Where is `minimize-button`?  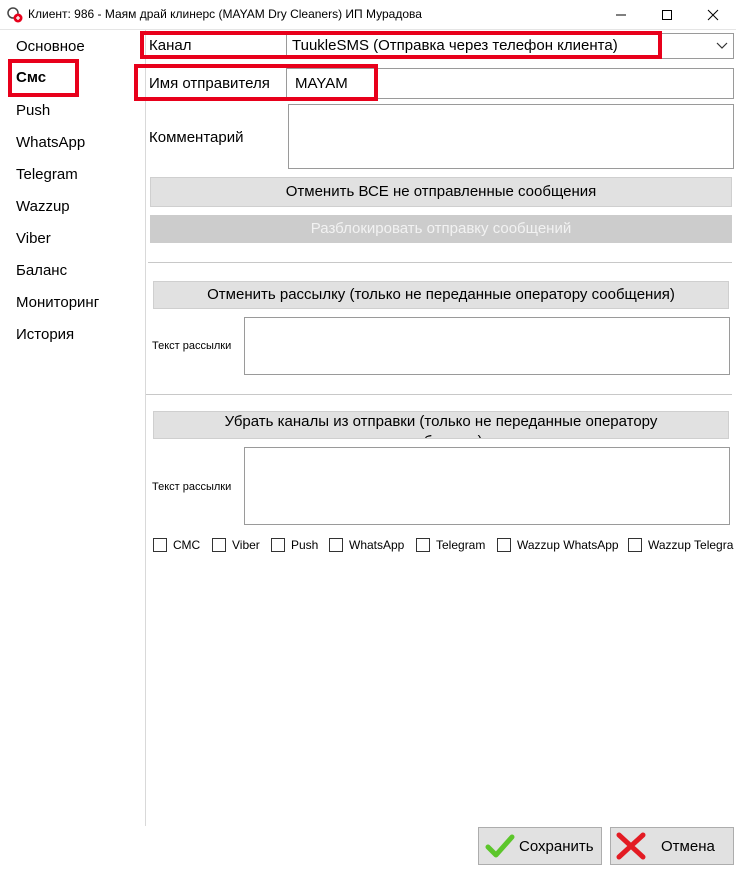 minimize-button is located at coordinates (621, 15).